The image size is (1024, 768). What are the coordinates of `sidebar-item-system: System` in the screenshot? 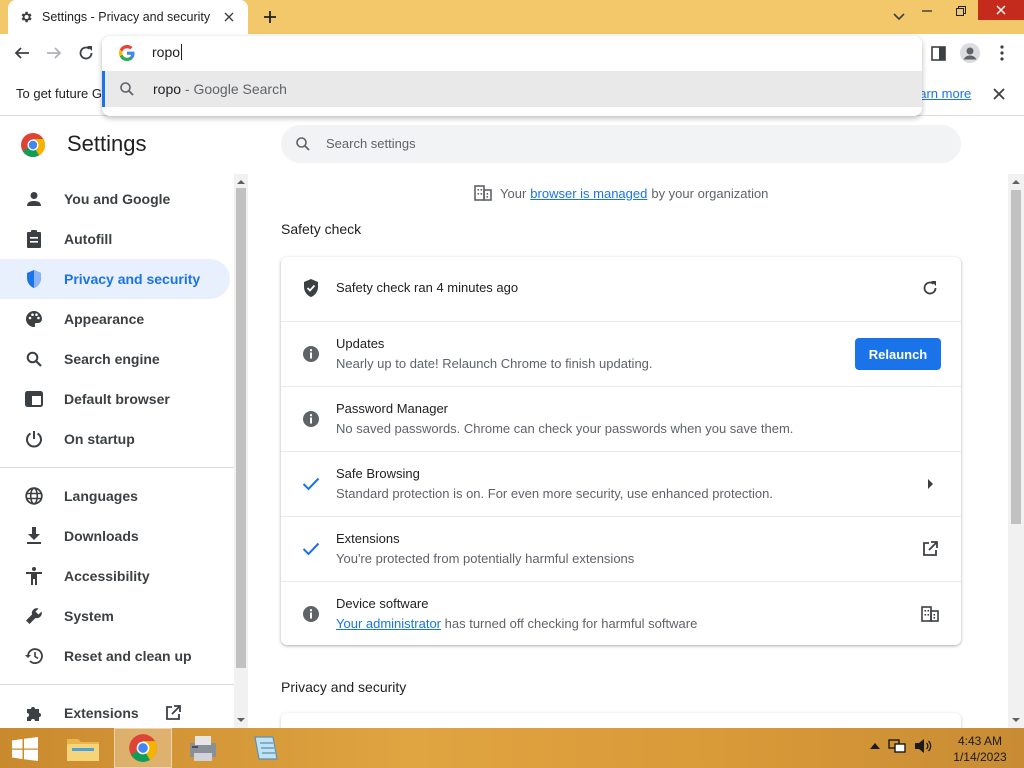 It's located at (115, 616).